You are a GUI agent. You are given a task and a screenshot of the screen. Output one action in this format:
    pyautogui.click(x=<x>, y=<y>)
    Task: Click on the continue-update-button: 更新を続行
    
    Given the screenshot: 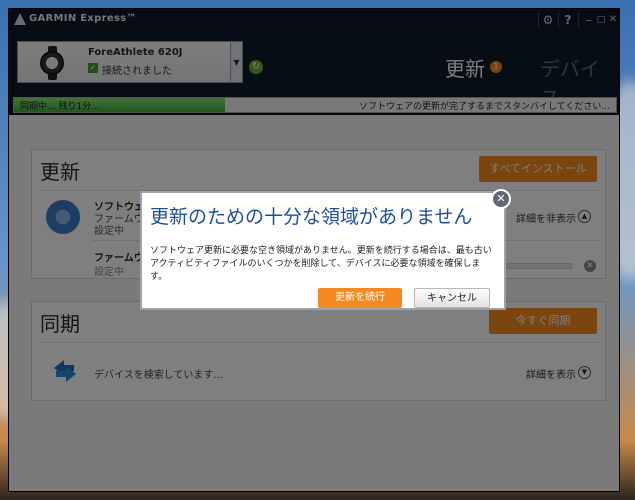 What is the action you would take?
    pyautogui.click(x=360, y=298)
    